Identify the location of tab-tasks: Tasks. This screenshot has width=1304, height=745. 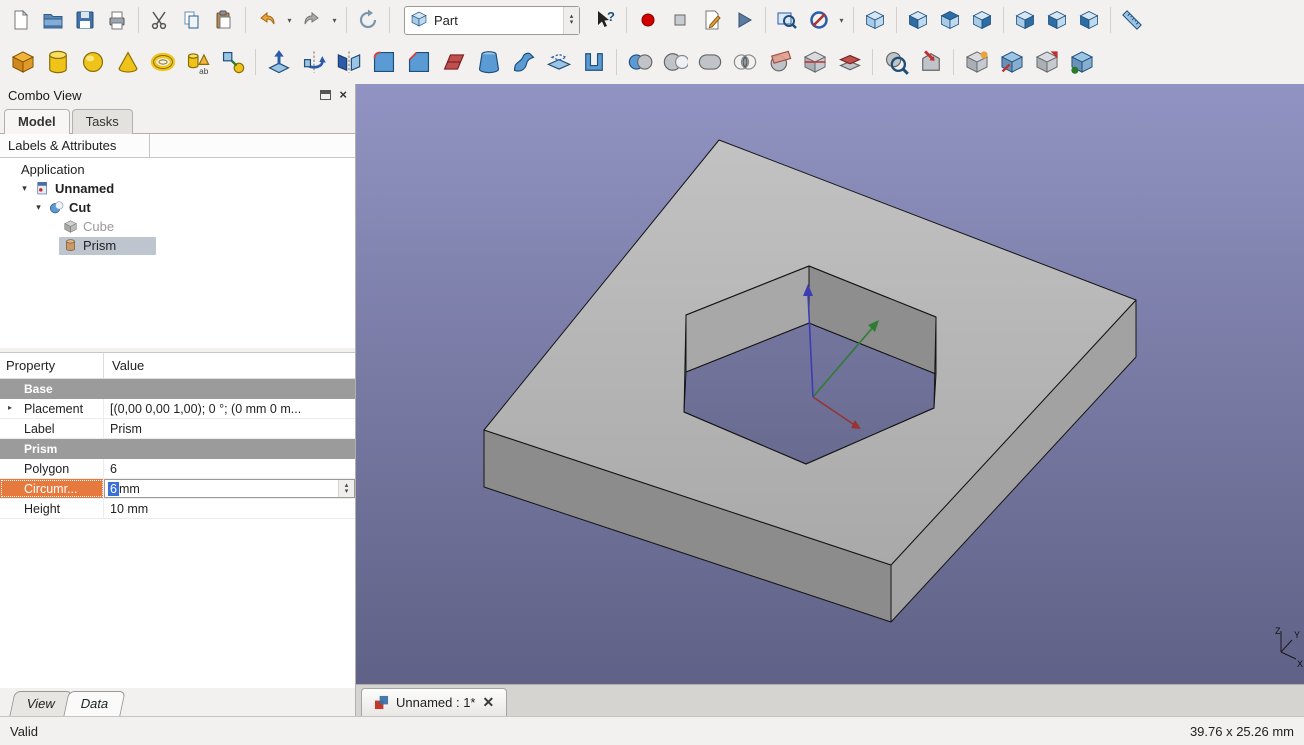
(102, 121).